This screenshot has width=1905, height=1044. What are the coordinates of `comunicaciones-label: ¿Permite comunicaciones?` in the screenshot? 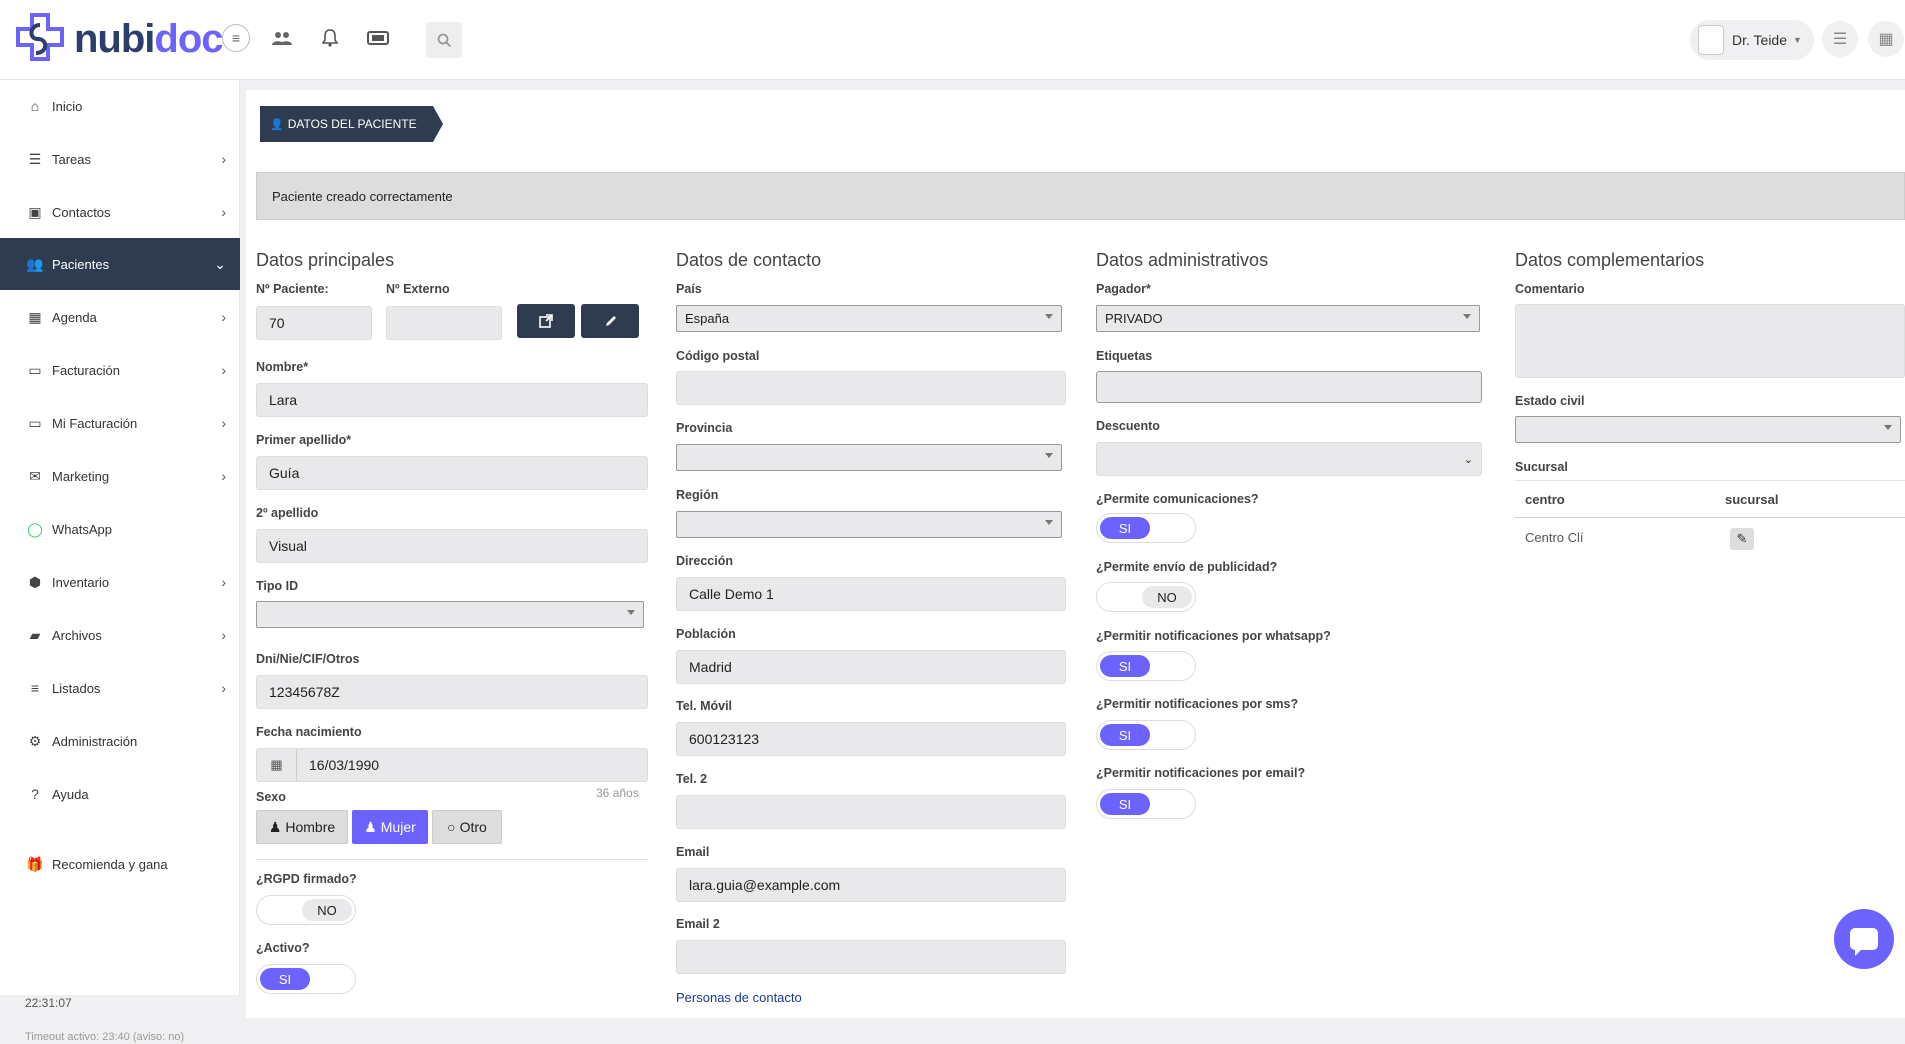 It's located at (1177, 499).